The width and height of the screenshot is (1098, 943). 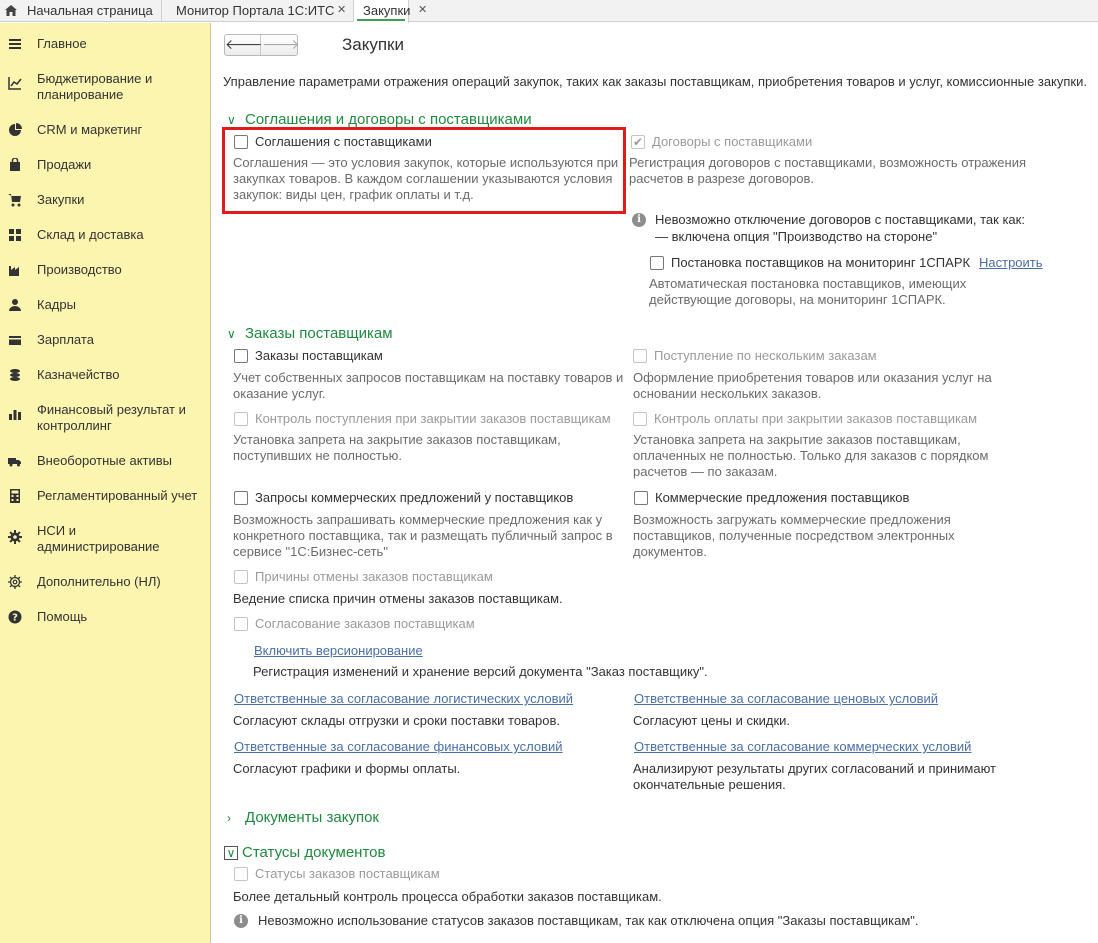 I want to click on contracts-desc-line: расчетов в разрезе договоров., so click(x=722, y=178).